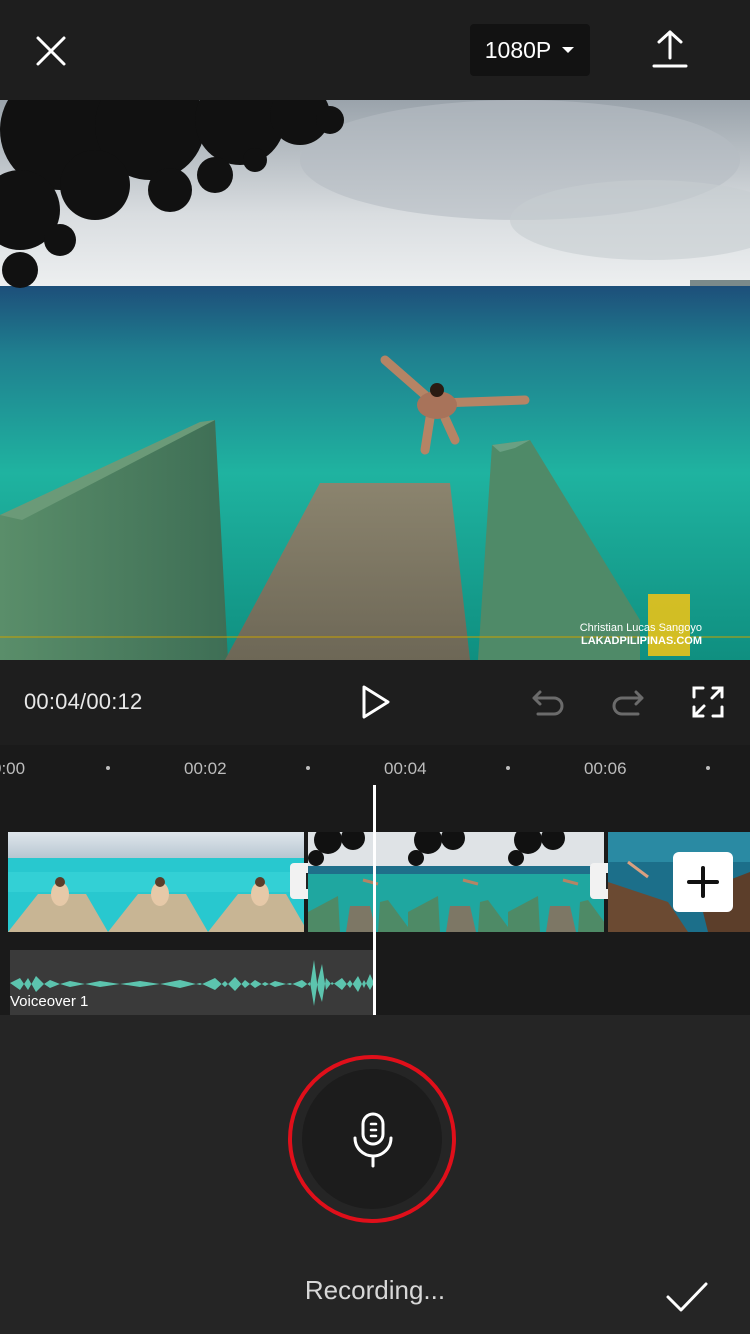  I want to click on fullscreen-button, so click(708, 702).